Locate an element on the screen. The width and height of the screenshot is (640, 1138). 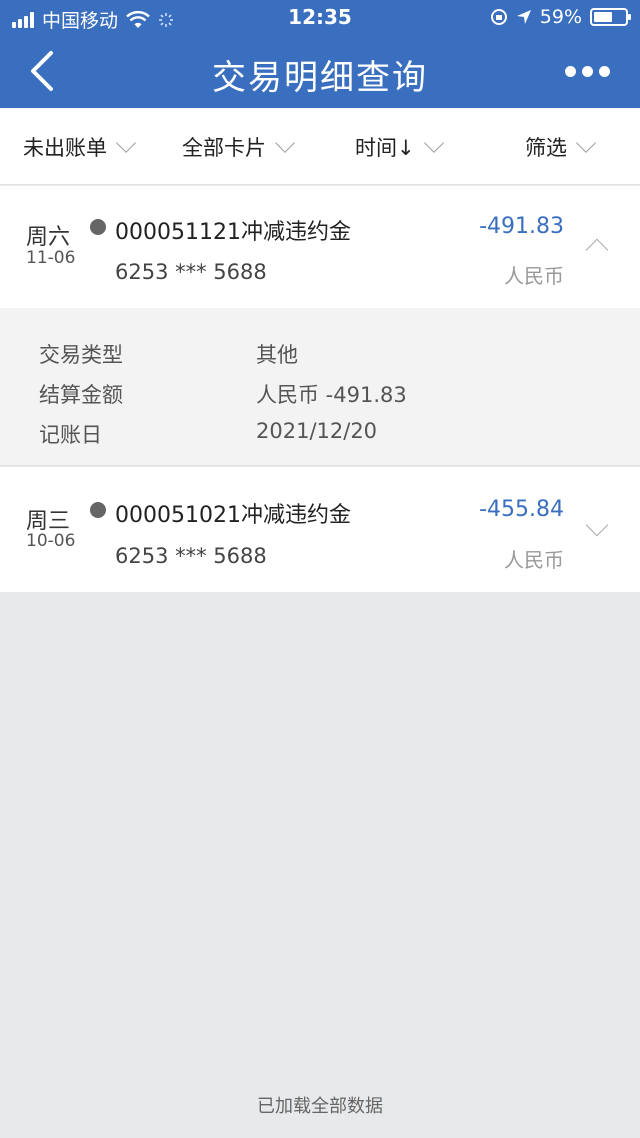
filter-unbilled: 未出账单 is located at coordinates (79, 147).